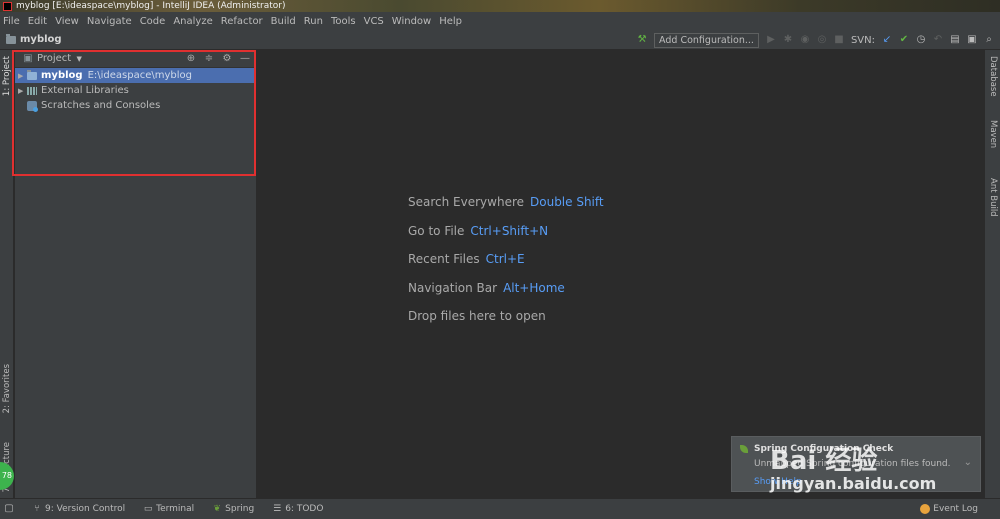  I want to click on tree-item-path: E:\ideaspace\myblog, so click(139, 75).